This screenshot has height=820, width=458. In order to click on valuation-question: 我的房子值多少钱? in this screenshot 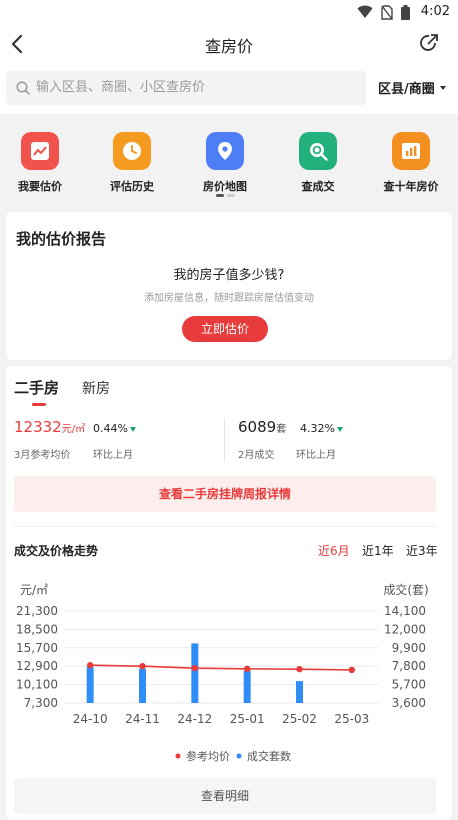, I will do `click(229, 275)`.